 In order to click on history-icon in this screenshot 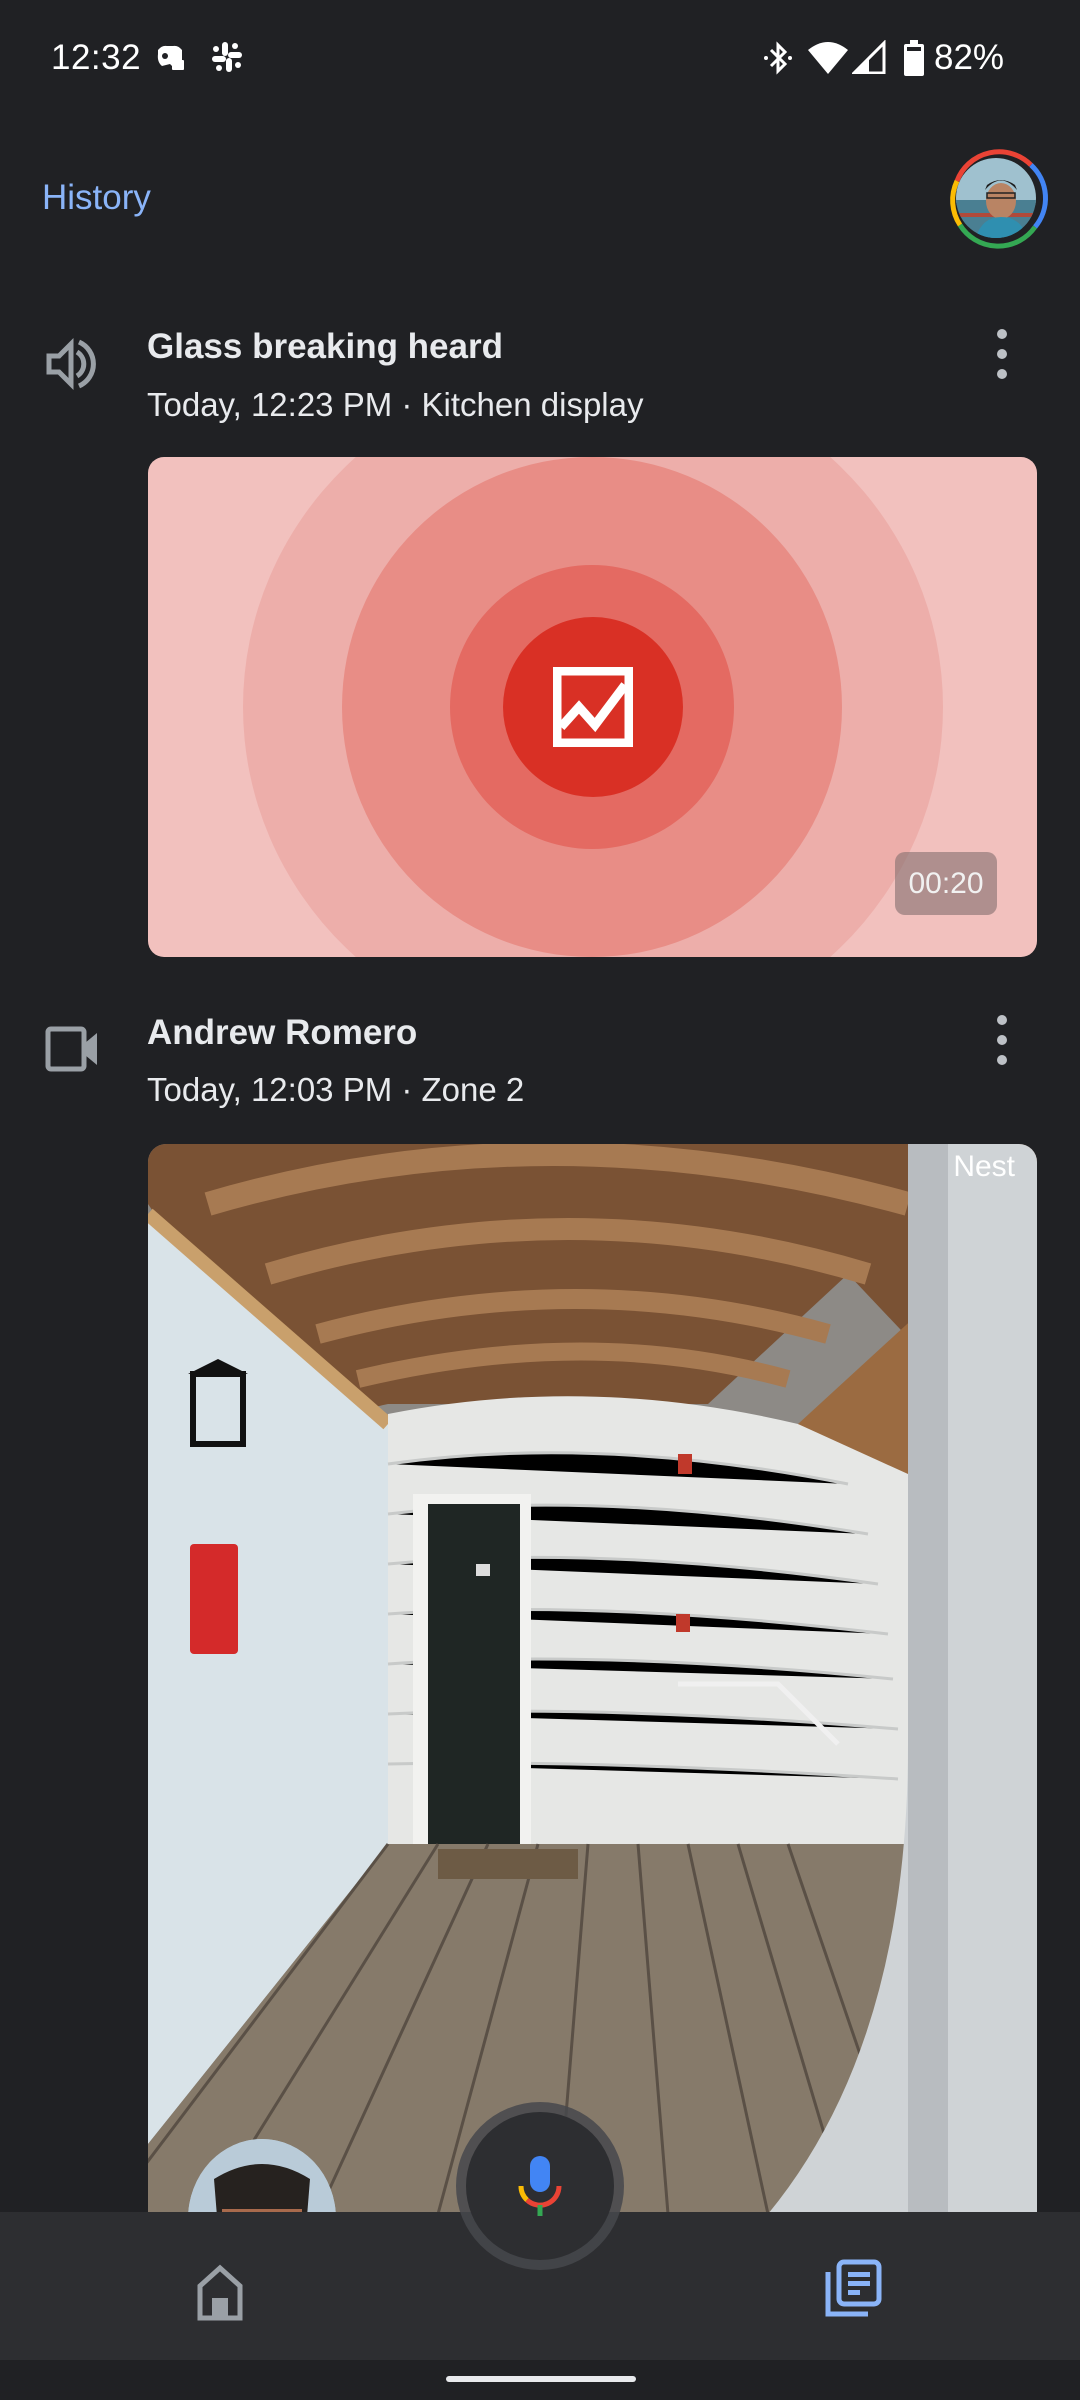, I will do `click(853, 2288)`.